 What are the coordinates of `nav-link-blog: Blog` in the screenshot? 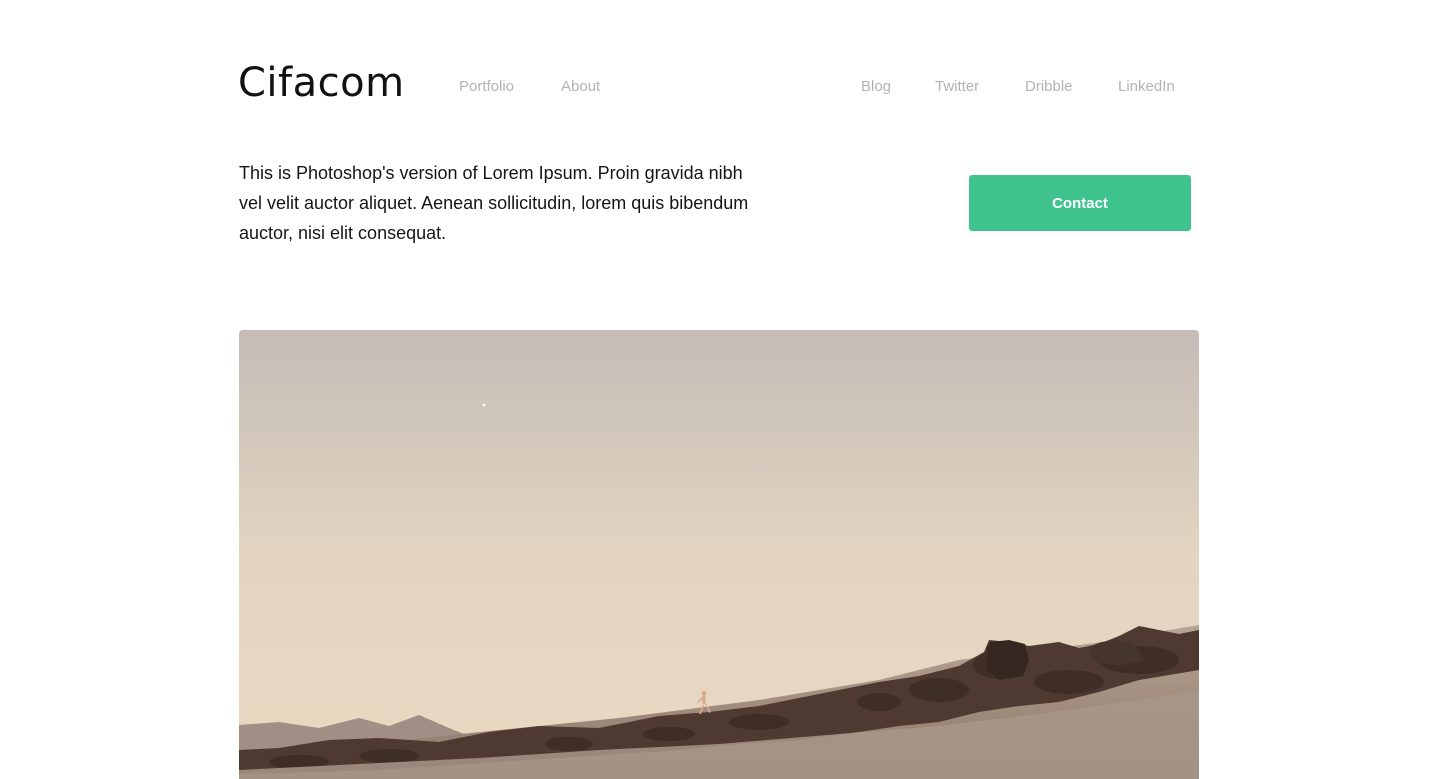 It's located at (876, 87).